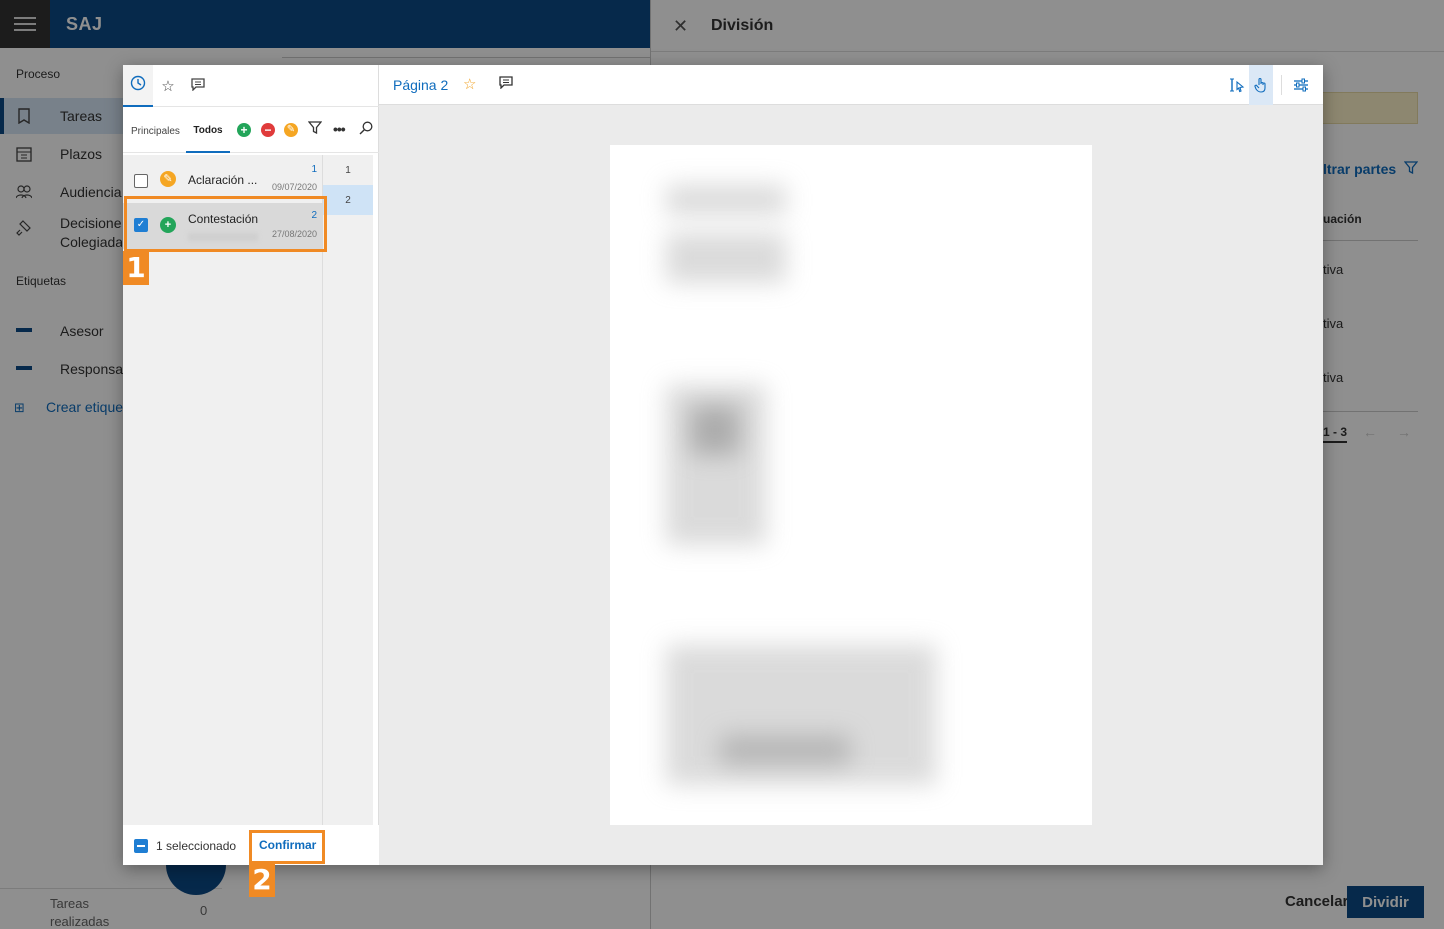 This screenshot has height=929, width=1444. What do you see at coordinates (136, 268) in the screenshot?
I see `callout-number: 1` at bounding box center [136, 268].